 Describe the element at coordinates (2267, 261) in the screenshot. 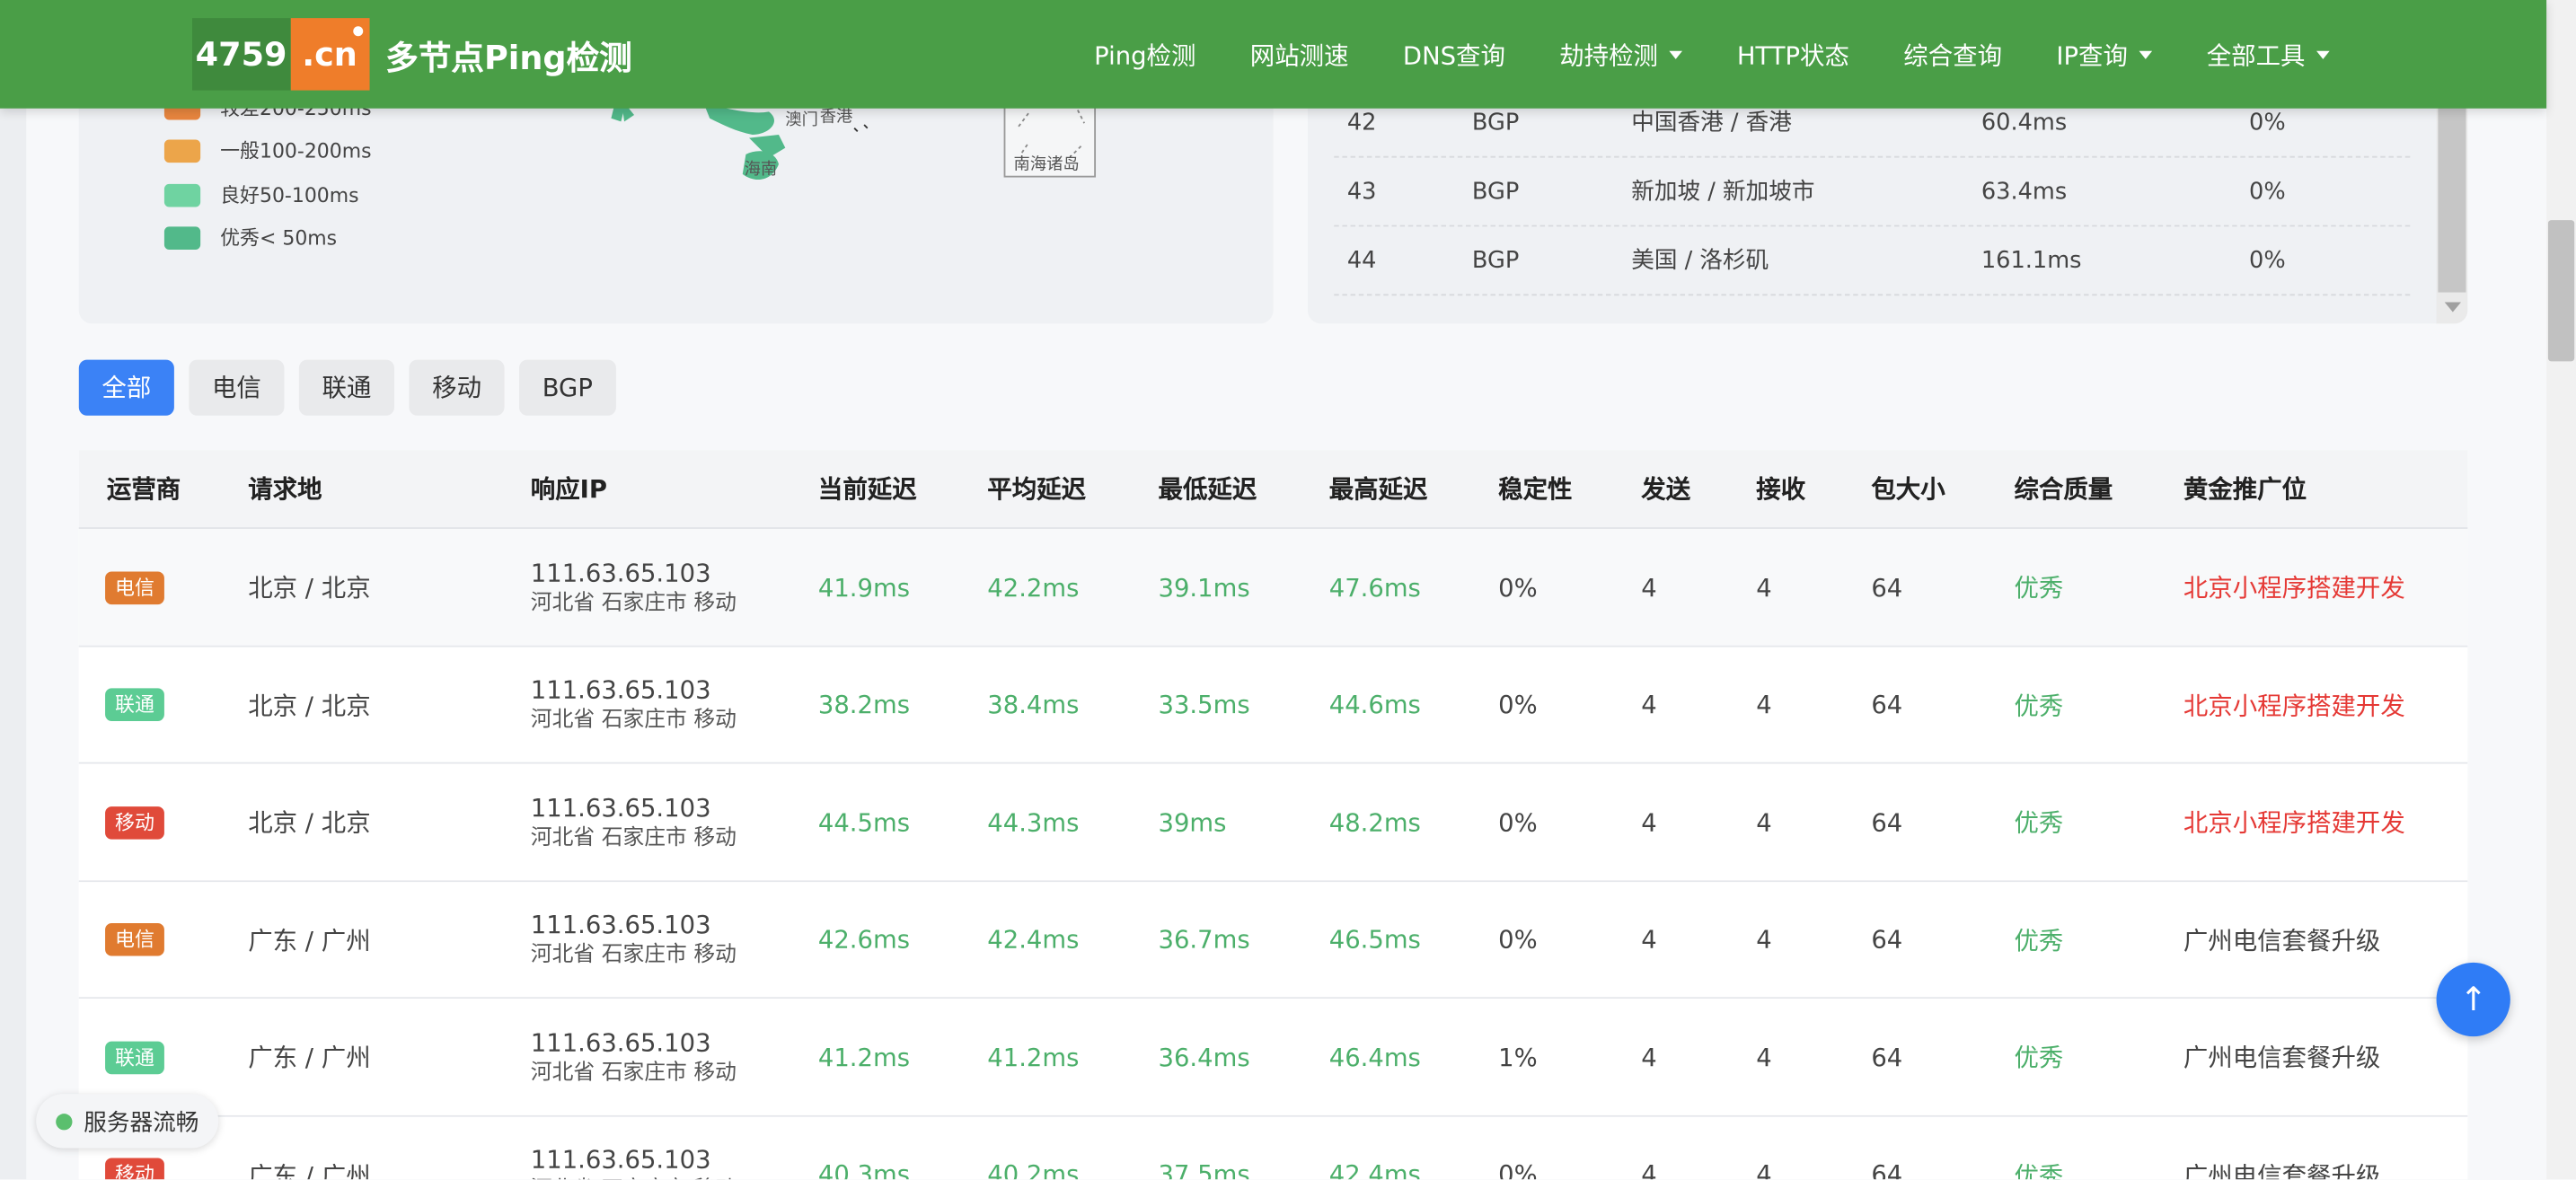

I see `node-loss: 0%` at that location.